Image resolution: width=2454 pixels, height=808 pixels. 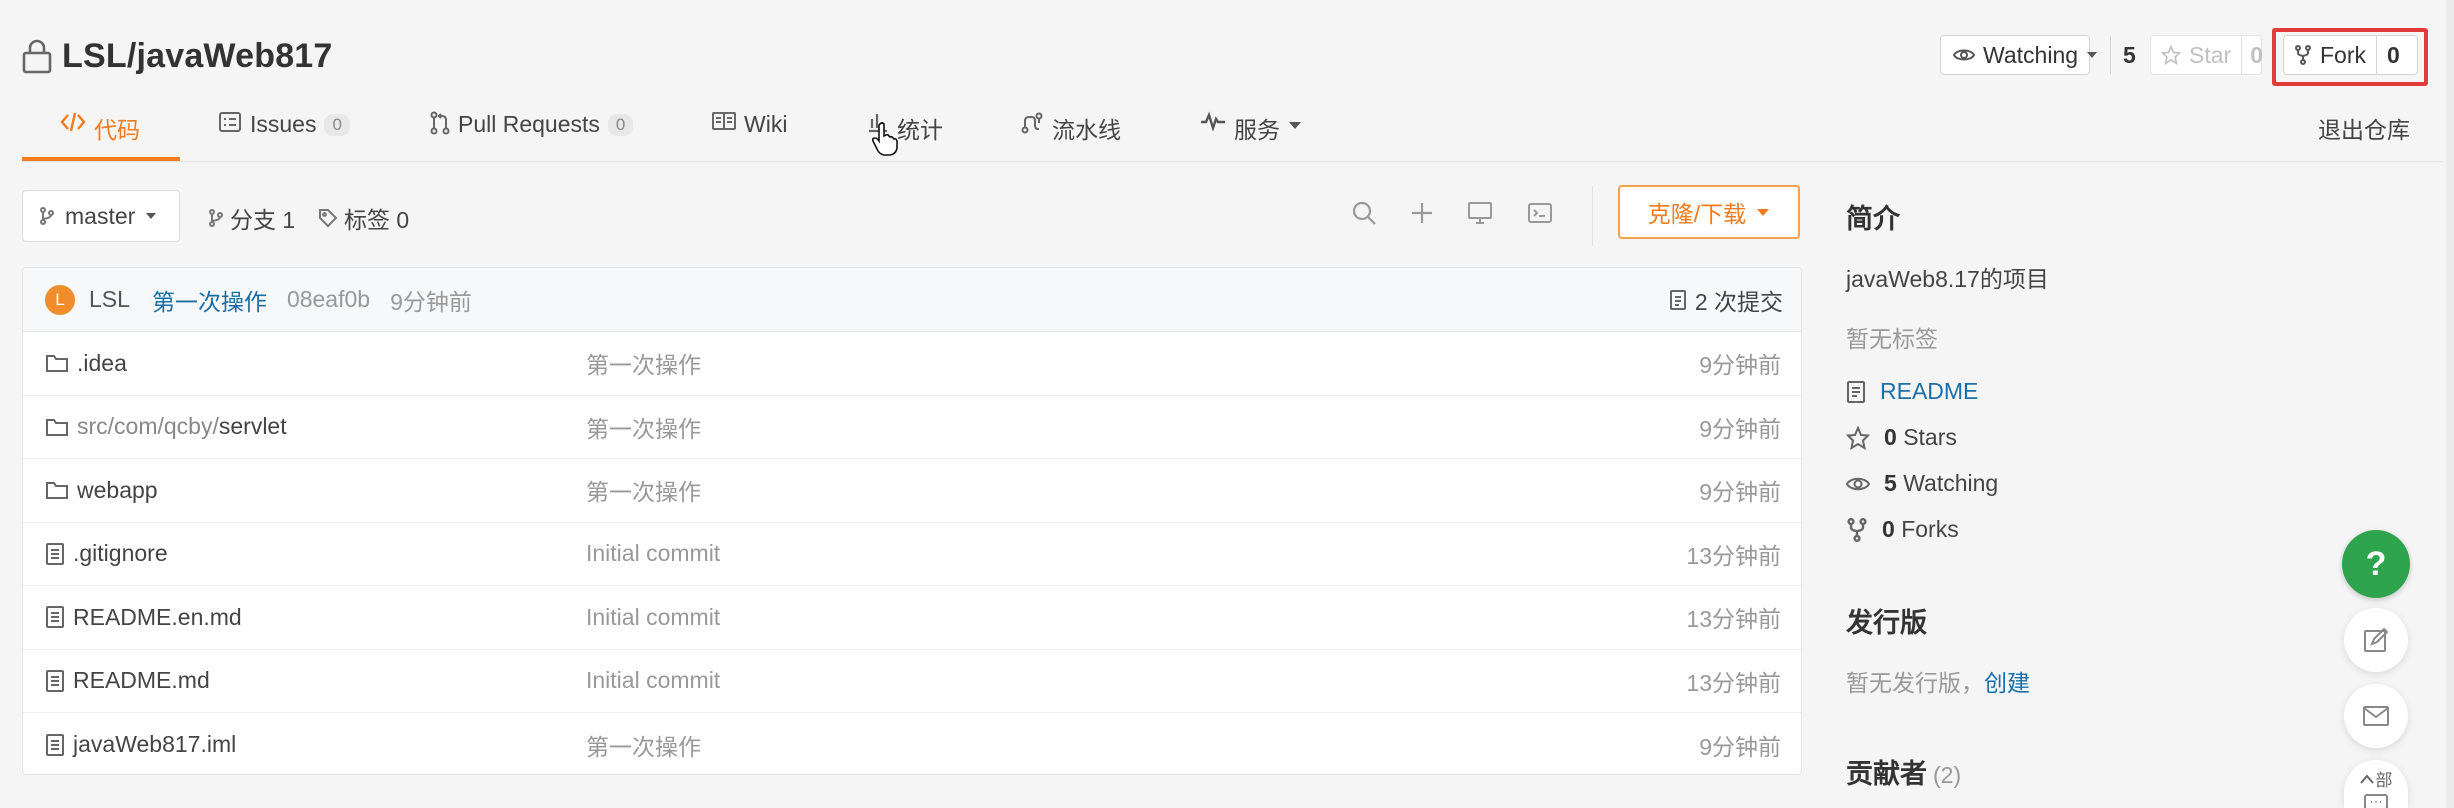 I want to click on file-path-prefix: src/com/qcby/, so click(x=148, y=426).